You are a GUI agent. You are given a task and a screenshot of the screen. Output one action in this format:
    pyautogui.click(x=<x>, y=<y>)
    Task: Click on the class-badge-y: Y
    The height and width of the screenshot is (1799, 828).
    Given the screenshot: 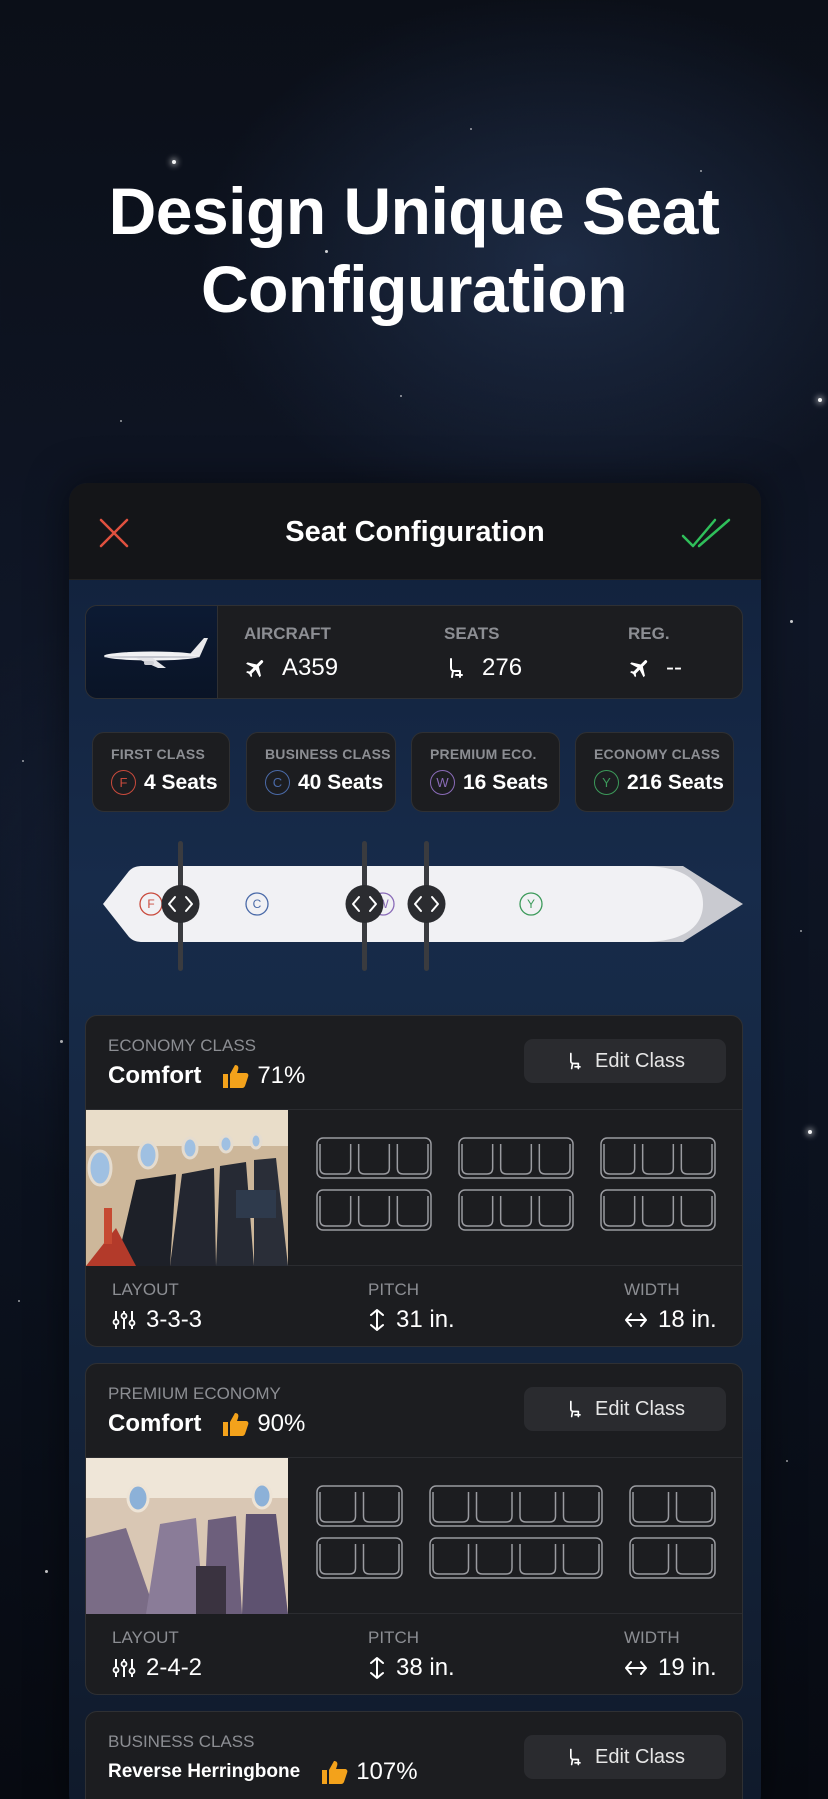 What is the action you would take?
    pyautogui.click(x=606, y=782)
    